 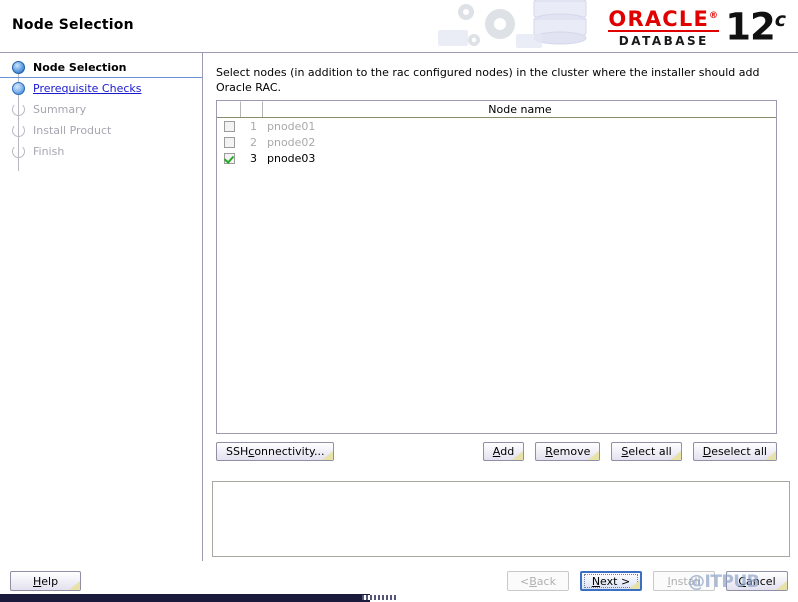 I want to click on column-header-node-name: Node name, so click(x=519, y=109).